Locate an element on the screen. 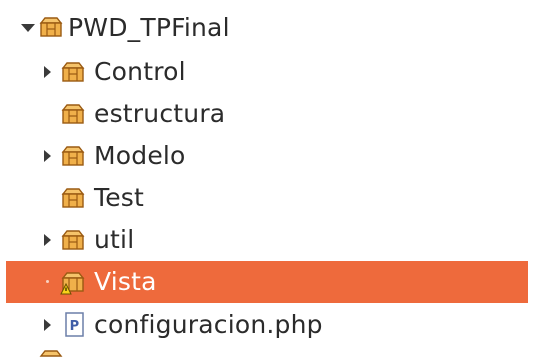 The height and width of the screenshot is (358, 536). tree-row-label: Modelo is located at coordinates (140, 155).